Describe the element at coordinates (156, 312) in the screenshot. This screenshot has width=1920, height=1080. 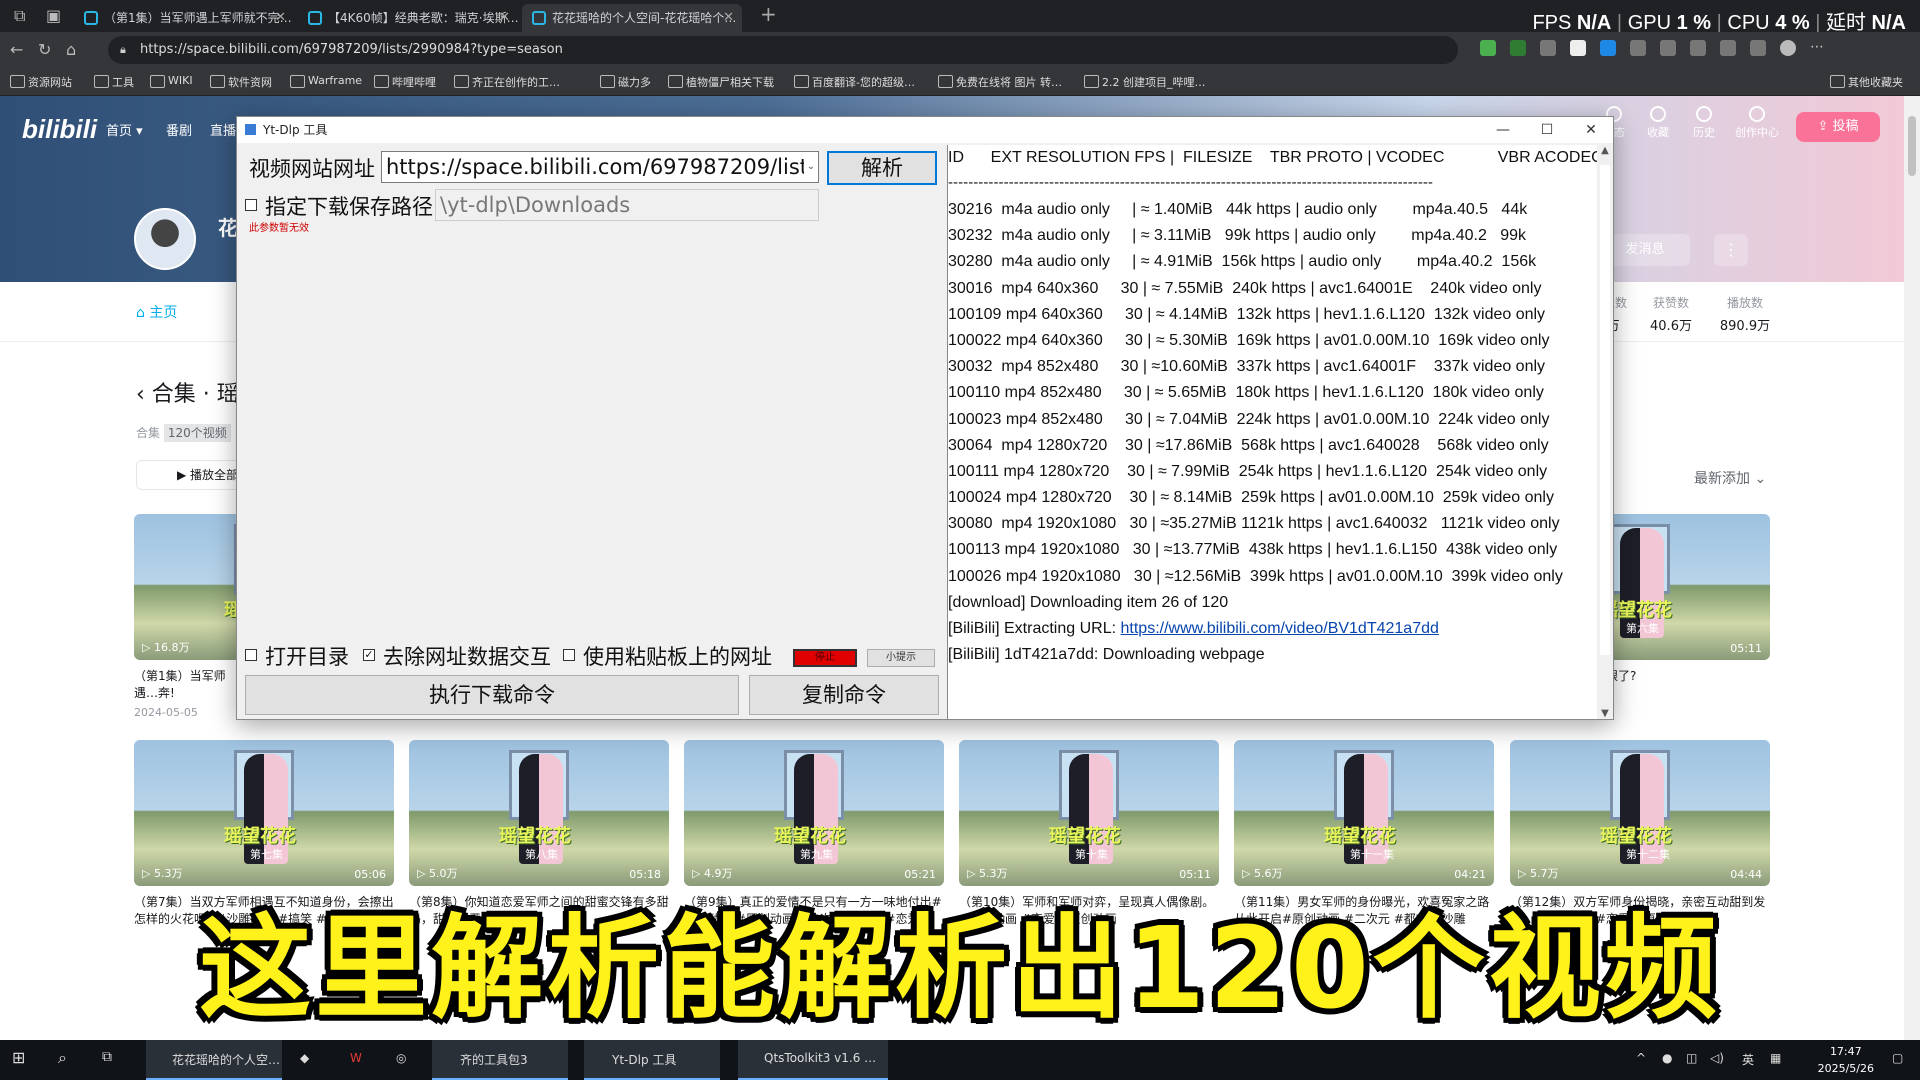
I see `tab-home: ⌂ 主页` at that location.